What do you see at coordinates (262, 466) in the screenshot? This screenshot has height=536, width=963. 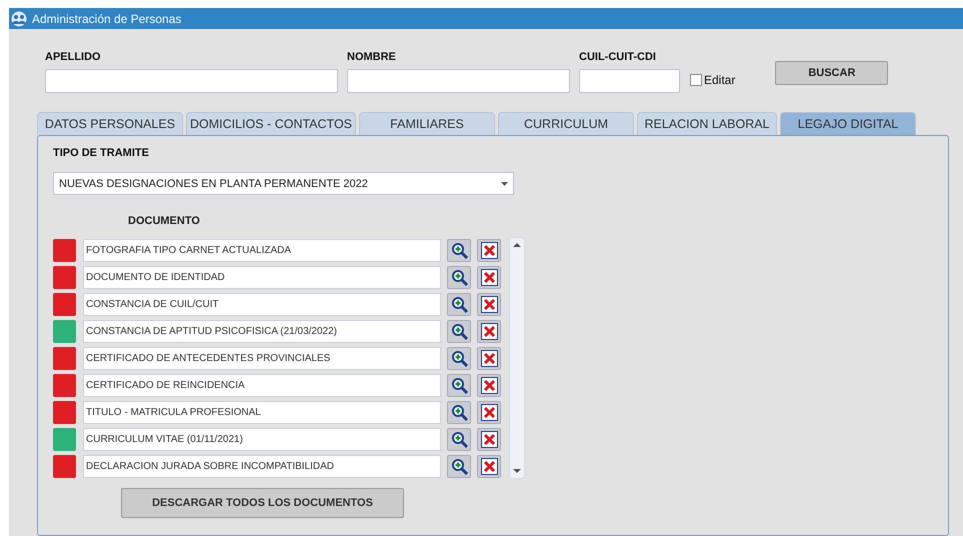 I see `document-field: DECLARACION JURADA SOBRE INCOMPATIBILIDAD` at bounding box center [262, 466].